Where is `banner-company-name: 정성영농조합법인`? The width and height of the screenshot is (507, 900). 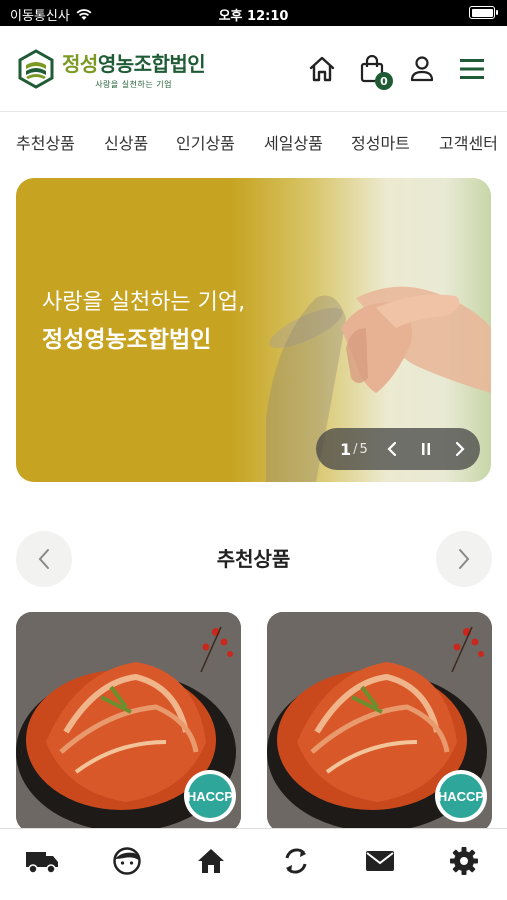 banner-company-name: 정성영농조합법인 is located at coordinates (127, 340).